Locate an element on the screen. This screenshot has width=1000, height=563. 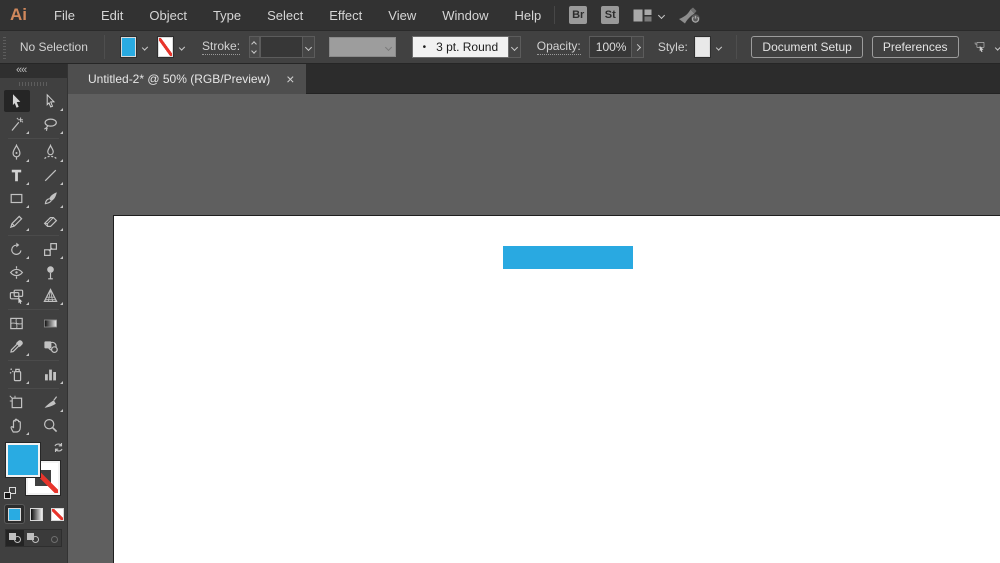
toolbar-collapse-button: «« is located at coordinates (33, 71).